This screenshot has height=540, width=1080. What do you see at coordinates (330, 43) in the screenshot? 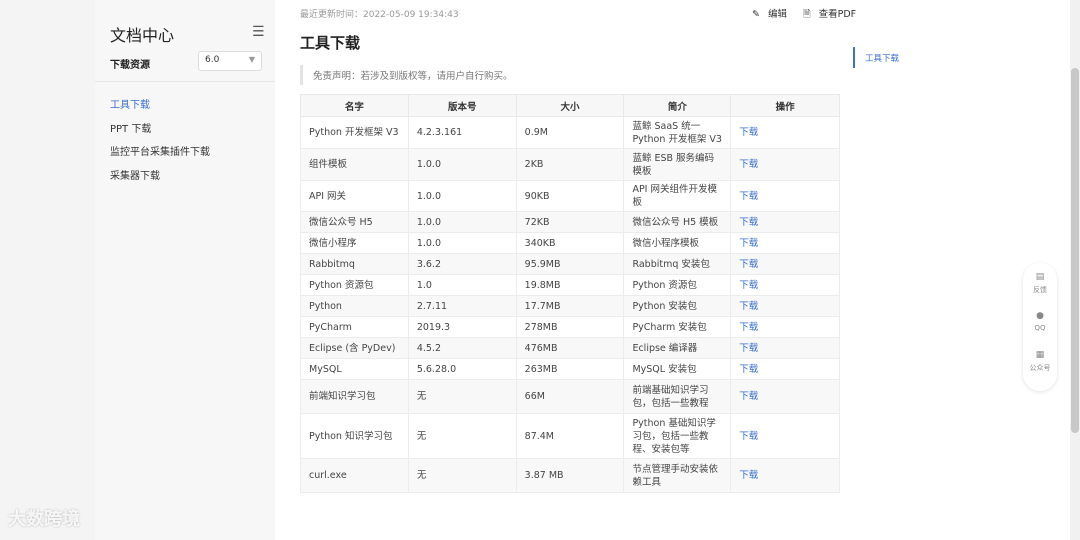
I see `page-title: 工具下载` at bounding box center [330, 43].